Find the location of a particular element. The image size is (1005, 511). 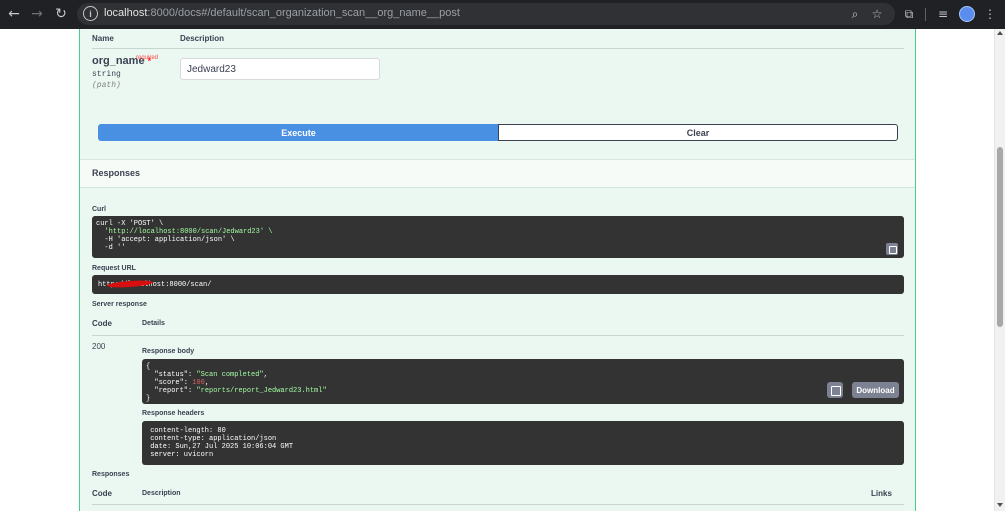

page-scrollbar is located at coordinates (999, 270).